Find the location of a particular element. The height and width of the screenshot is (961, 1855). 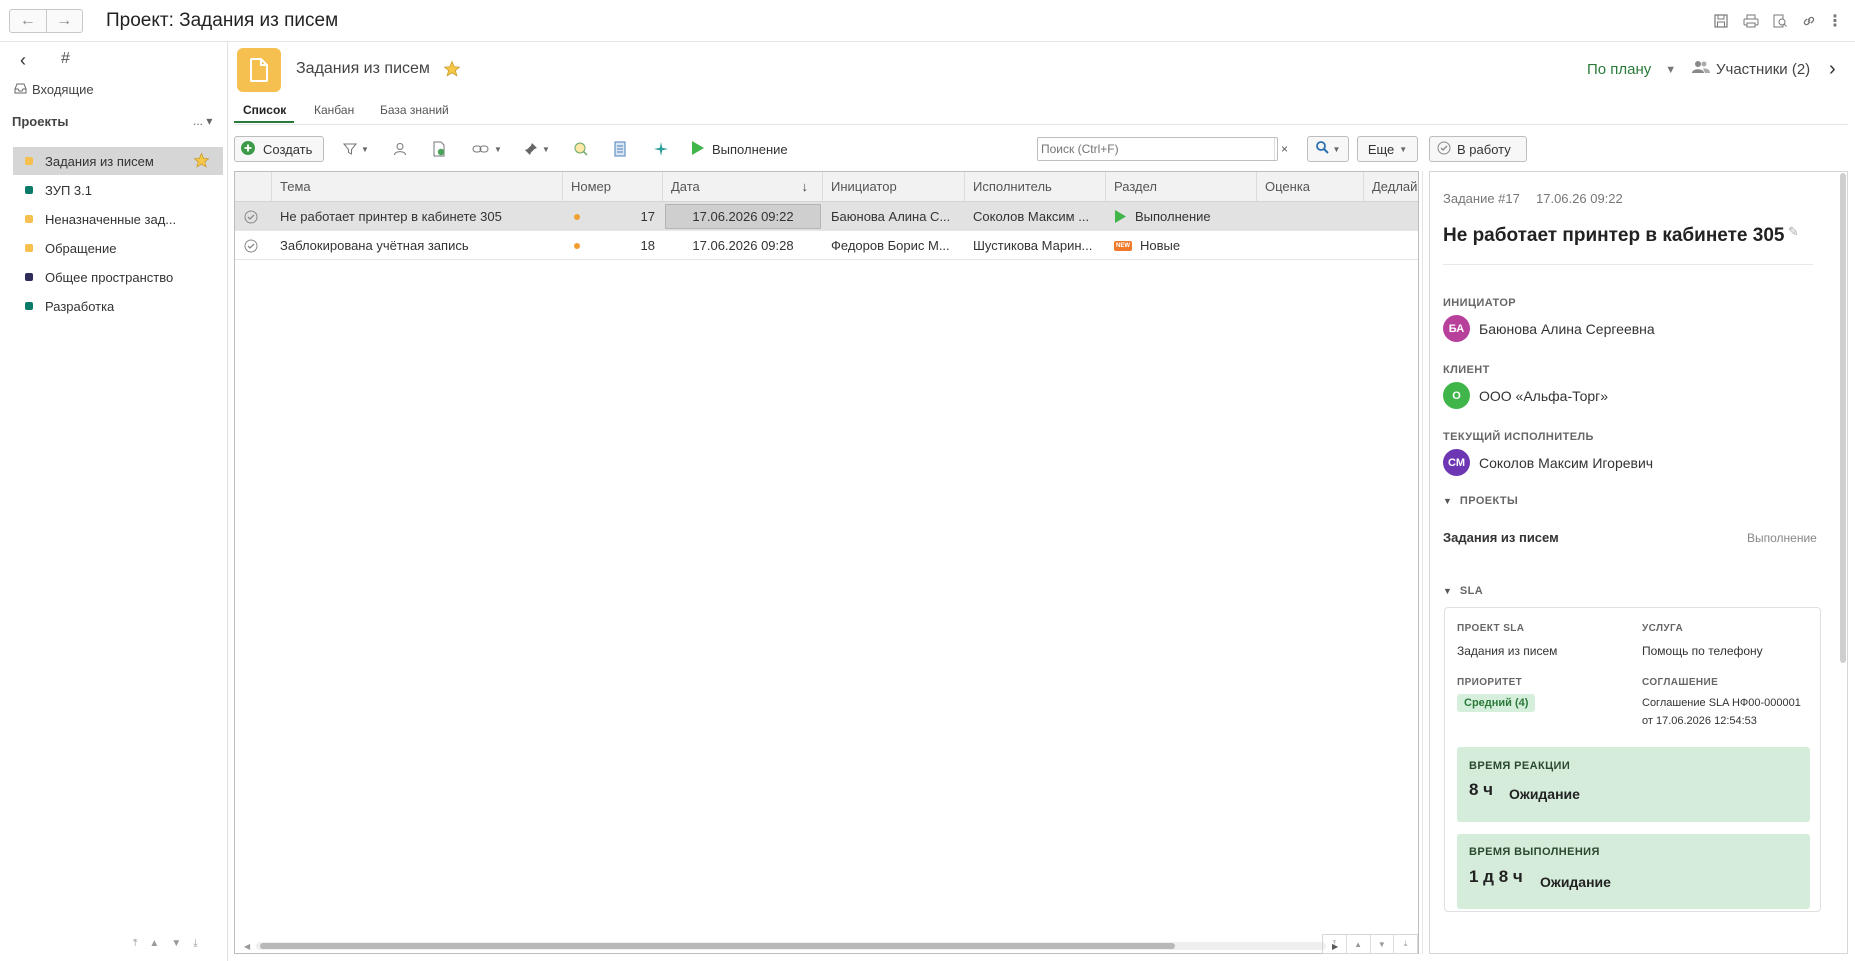

scroll-top-icon: ⤒ is located at coordinates (135, 943).